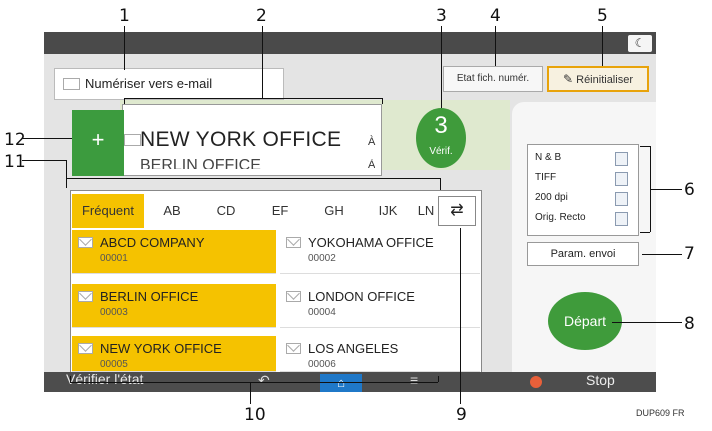  Describe the element at coordinates (174, 252) in the screenshot. I see `contact-item: ABCD COMPANY 00001` at that location.